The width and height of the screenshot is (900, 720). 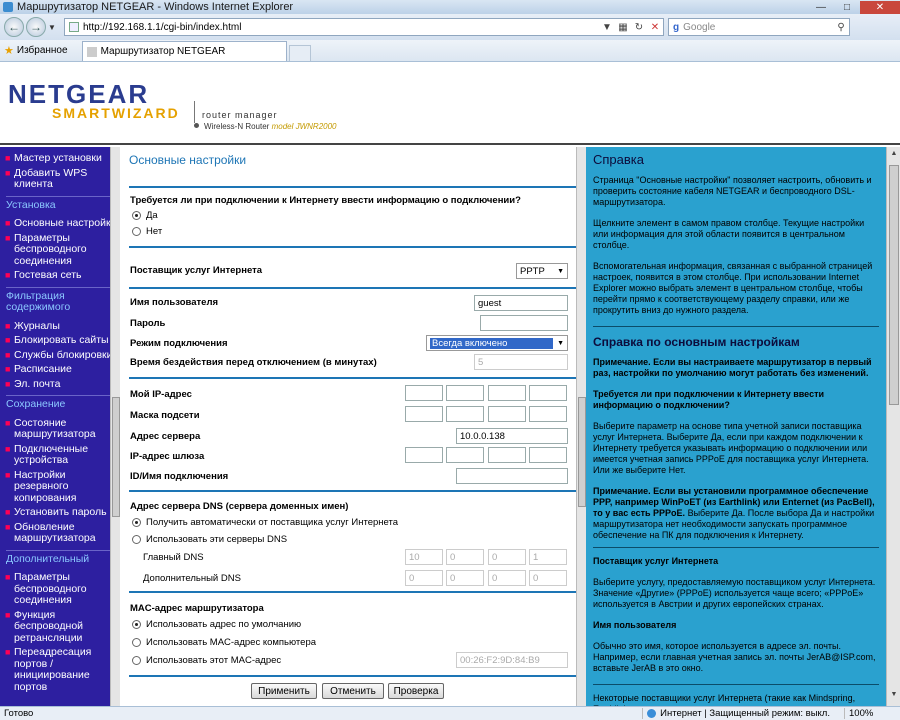 What do you see at coordinates (60, 429) in the screenshot?
I see `sidebar-item-router-status: ■ Состояние маршрутизатора` at bounding box center [60, 429].